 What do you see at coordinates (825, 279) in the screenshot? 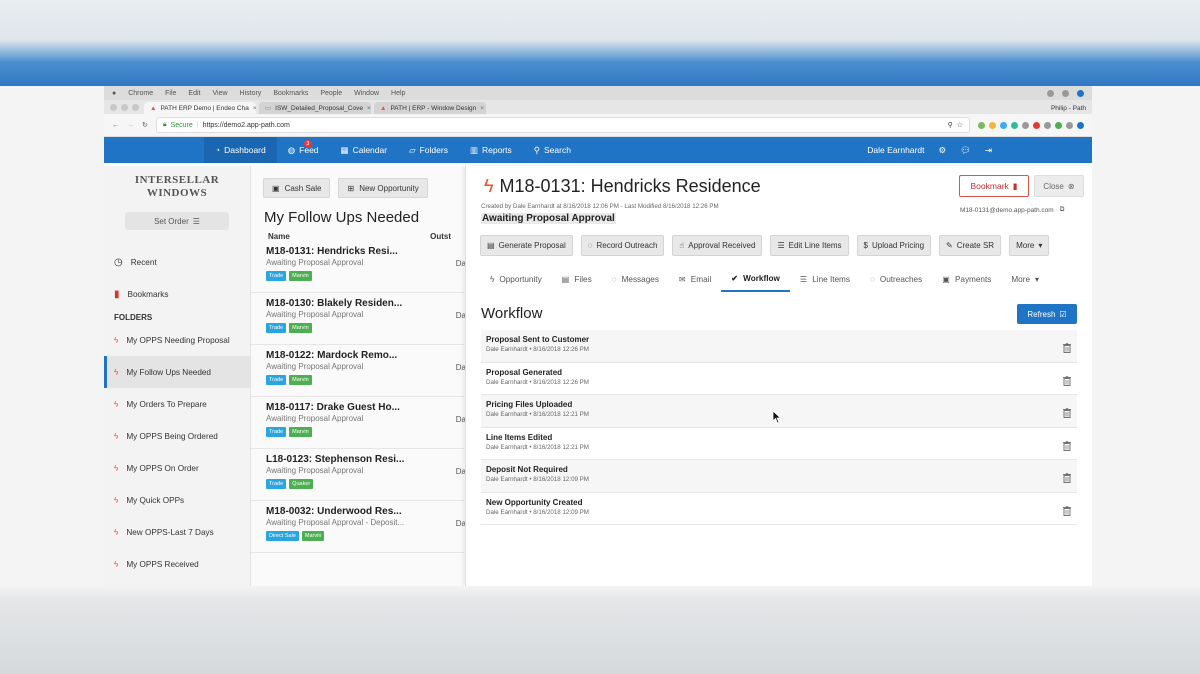
I see `tab-line-items: ☰ Line Items` at bounding box center [825, 279].